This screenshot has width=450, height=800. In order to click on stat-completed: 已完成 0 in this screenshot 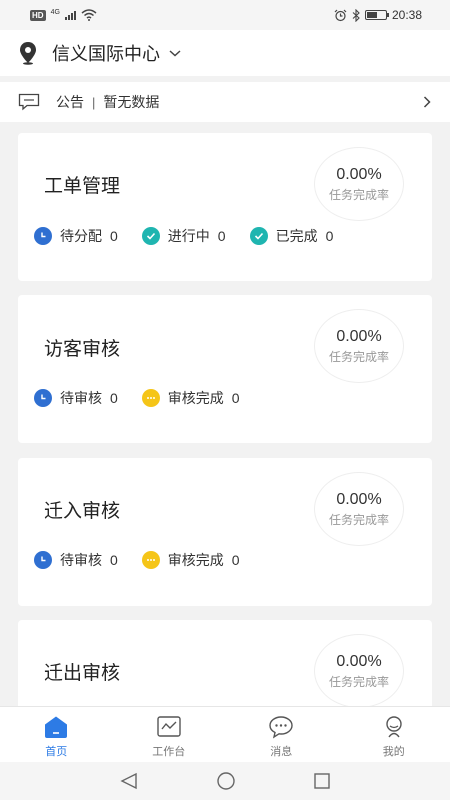, I will do `click(291, 236)`.